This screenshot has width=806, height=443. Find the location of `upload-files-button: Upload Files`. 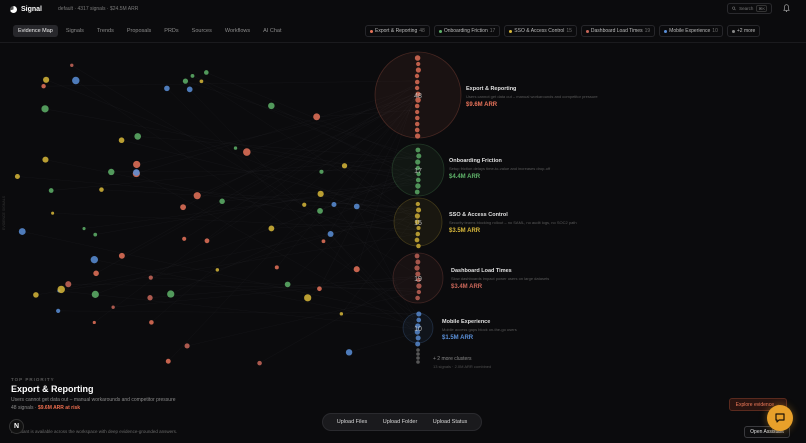

upload-files-button: Upload Files is located at coordinates (352, 422).